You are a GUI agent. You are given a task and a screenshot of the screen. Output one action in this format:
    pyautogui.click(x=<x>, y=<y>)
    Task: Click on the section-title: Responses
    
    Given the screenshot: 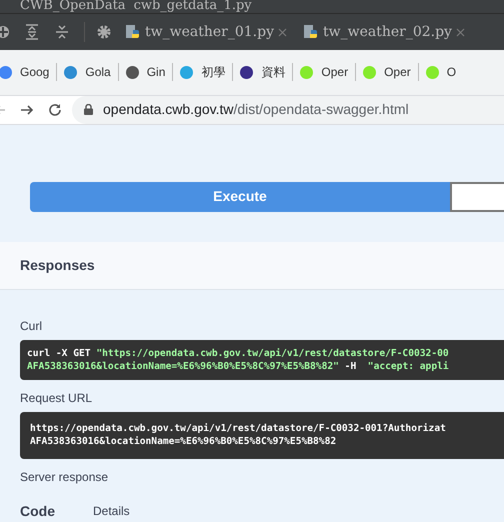 What is the action you would take?
    pyautogui.click(x=57, y=265)
    